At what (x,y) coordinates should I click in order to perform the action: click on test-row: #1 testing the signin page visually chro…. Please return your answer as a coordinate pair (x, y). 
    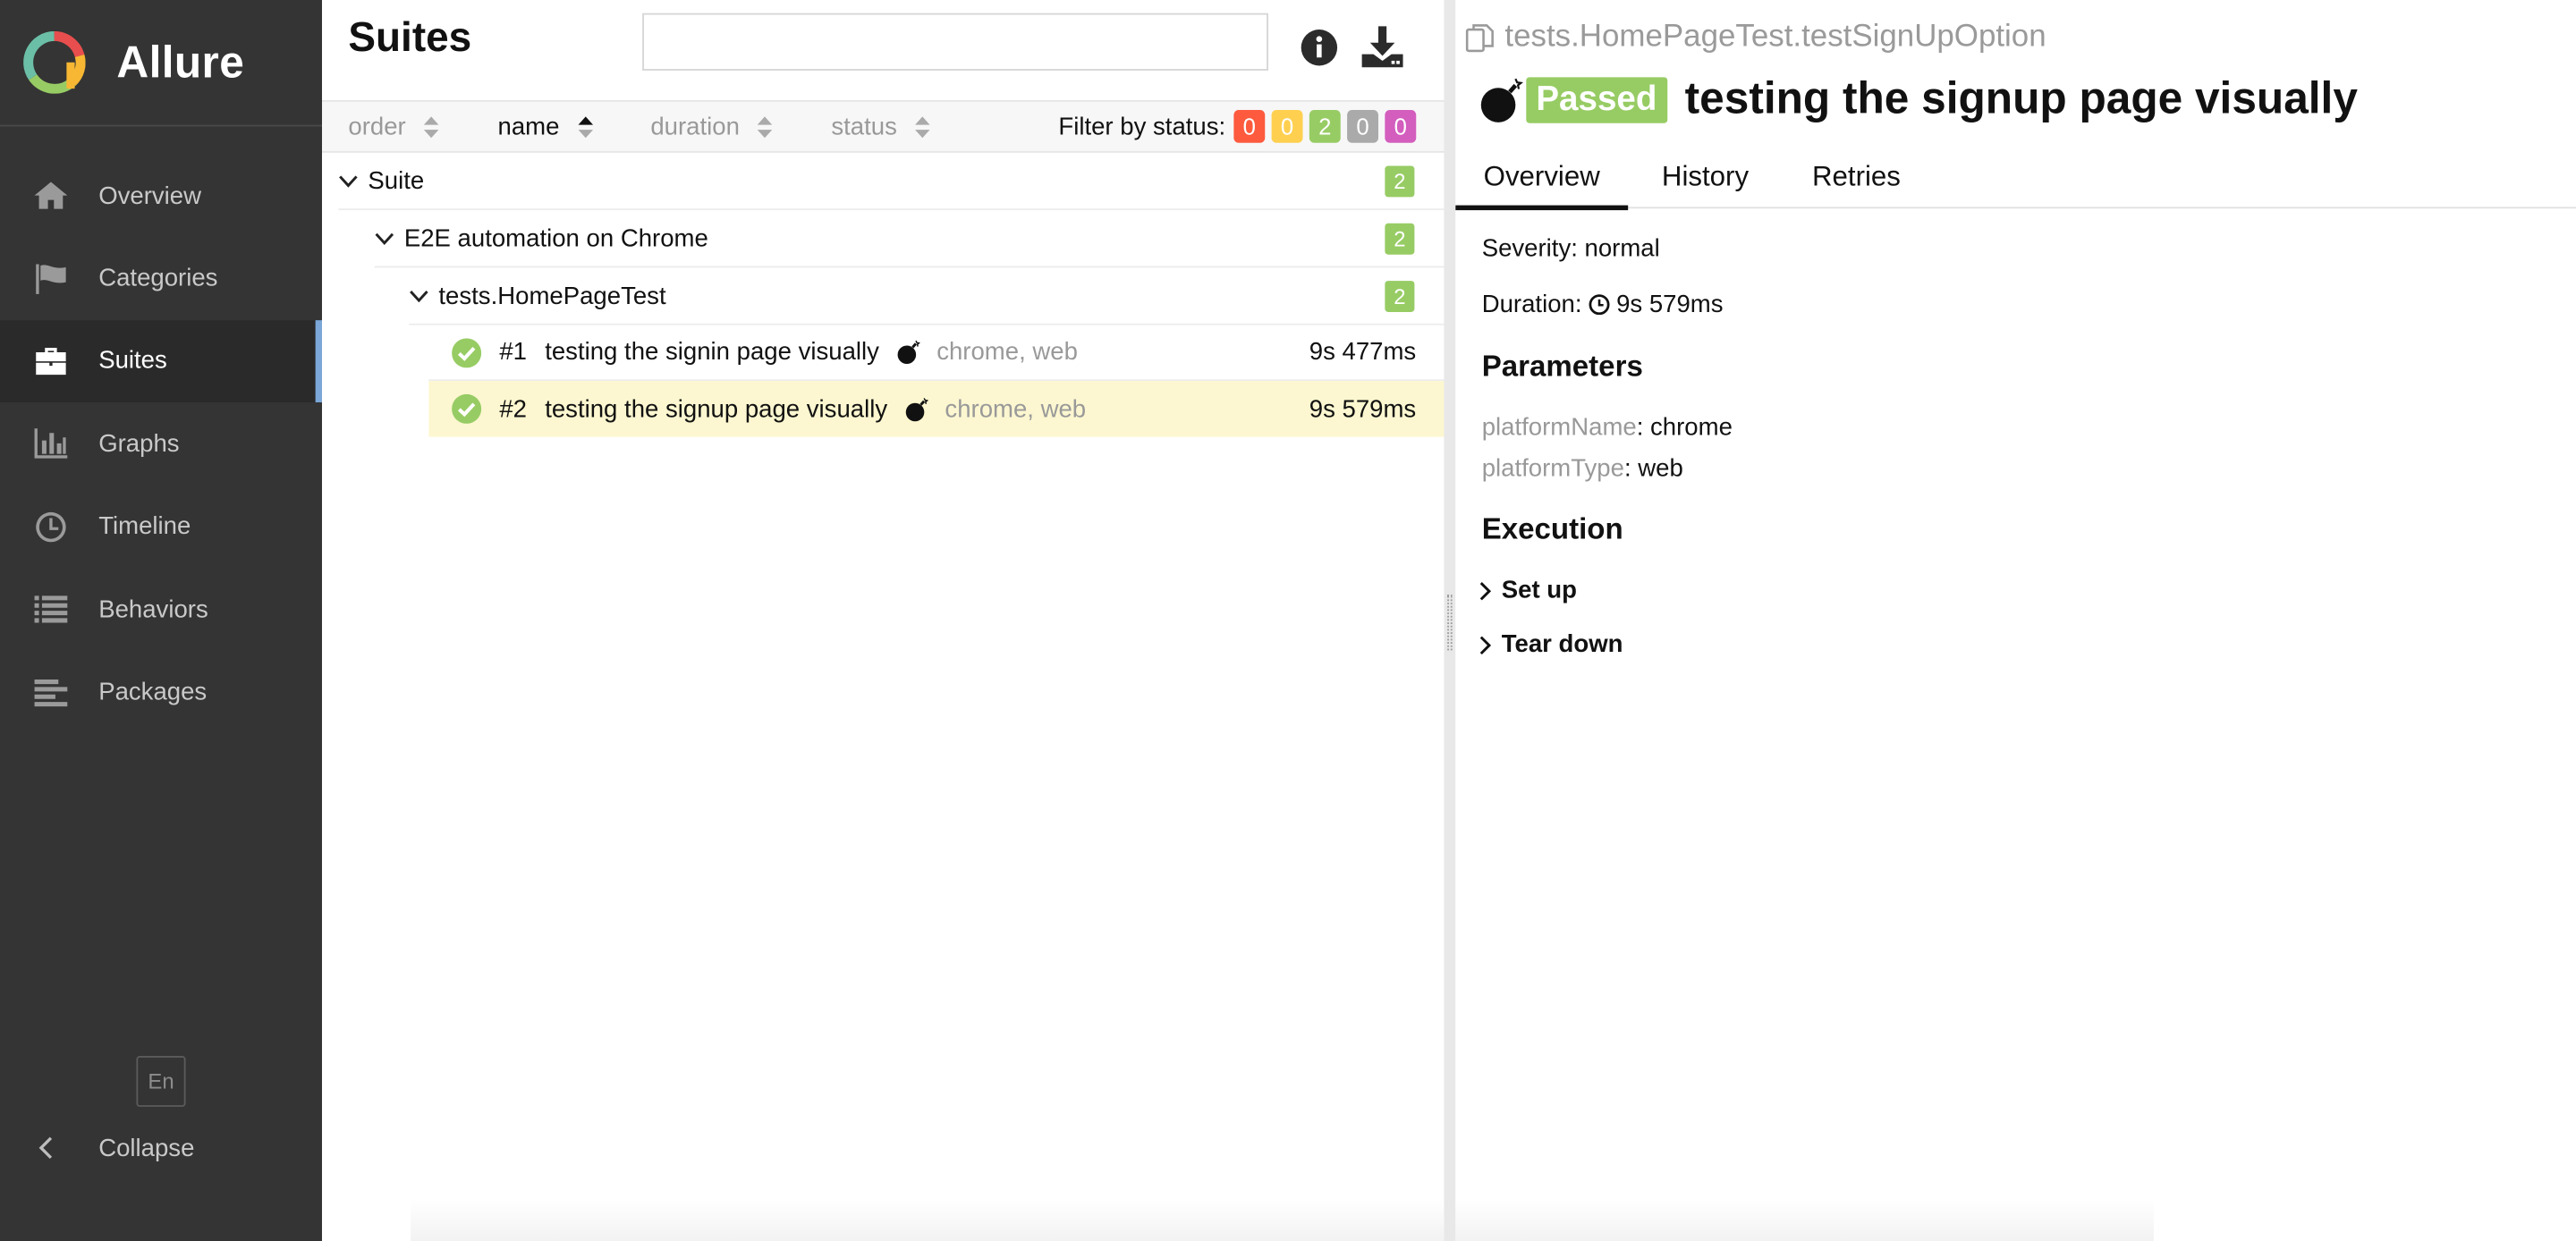
    Looking at the image, I should click on (936, 353).